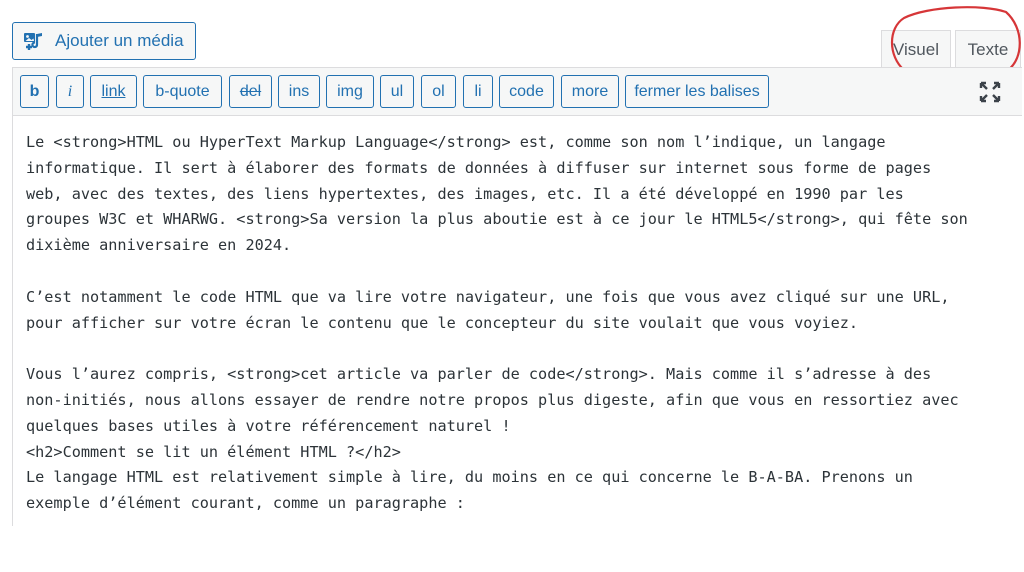  I want to click on ul-button: ul, so click(397, 91).